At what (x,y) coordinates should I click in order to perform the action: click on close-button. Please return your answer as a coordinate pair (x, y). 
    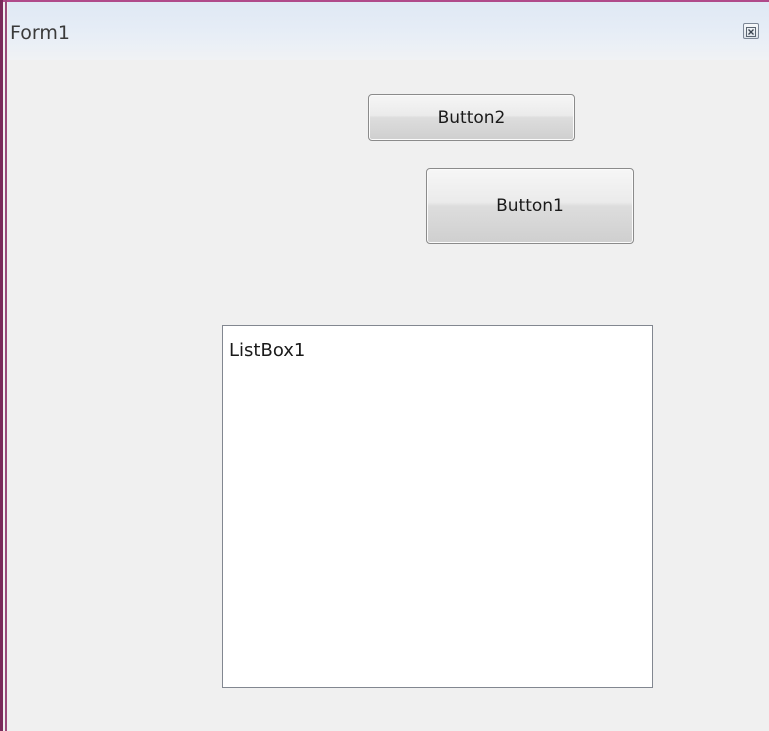
    Looking at the image, I should click on (751, 31).